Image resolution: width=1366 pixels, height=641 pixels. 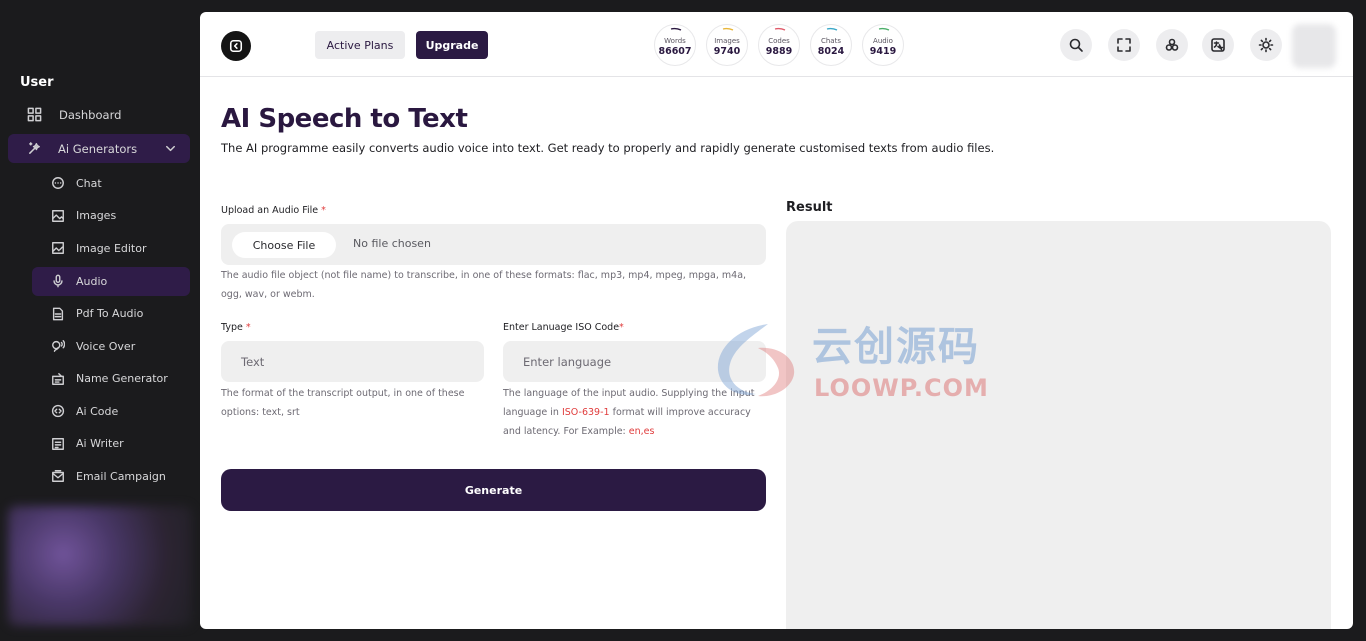 I want to click on sidebar-group-ai-generators: Ai Generators, so click(x=99, y=148).